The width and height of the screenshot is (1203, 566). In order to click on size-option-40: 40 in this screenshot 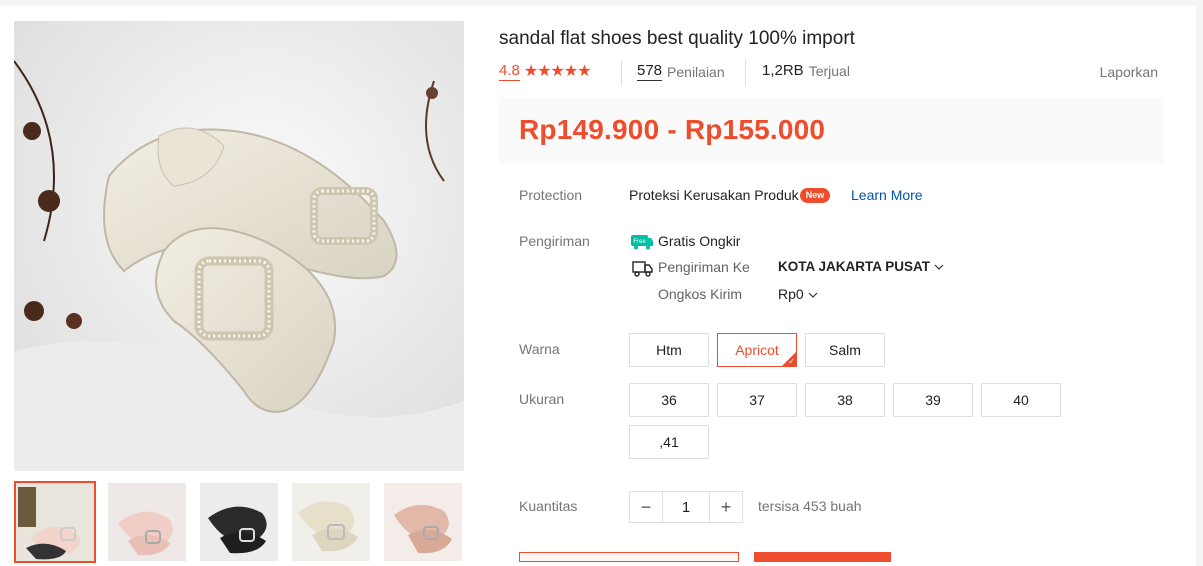, I will do `click(1021, 400)`.